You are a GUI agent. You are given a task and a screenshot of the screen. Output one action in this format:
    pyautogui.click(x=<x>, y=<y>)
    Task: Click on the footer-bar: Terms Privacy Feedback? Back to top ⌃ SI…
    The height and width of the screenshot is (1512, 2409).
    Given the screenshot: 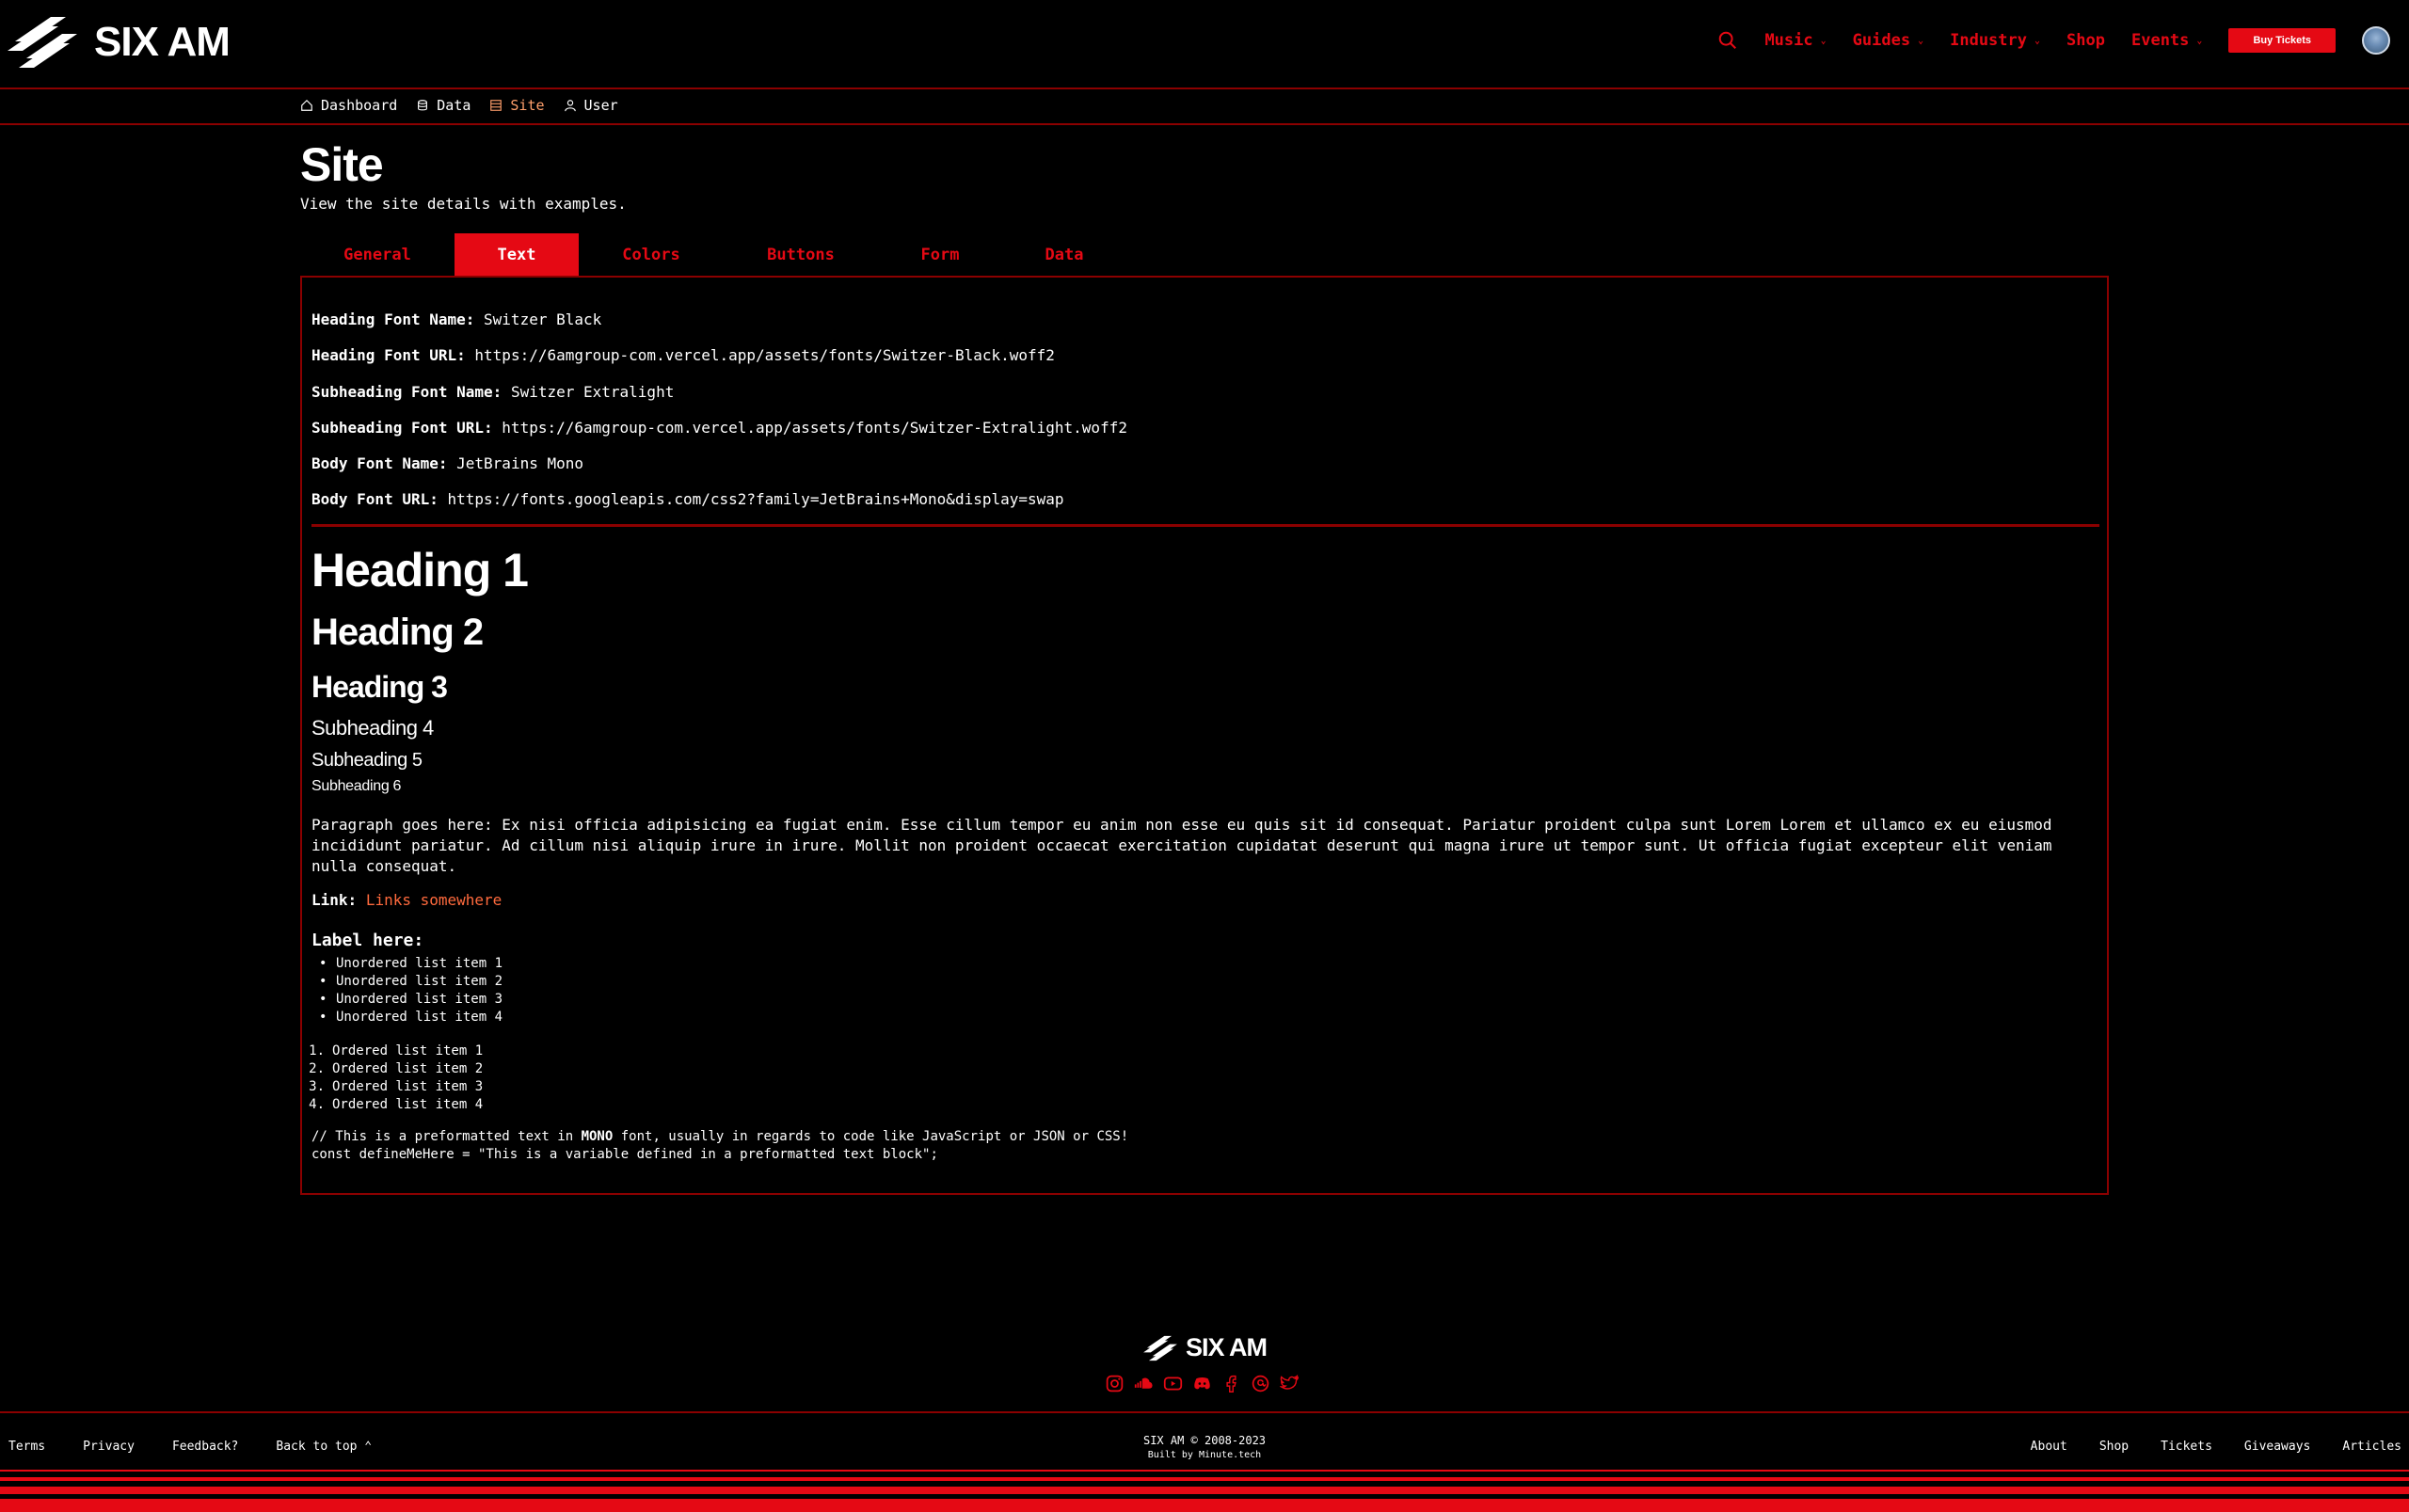 What is the action you would take?
    pyautogui.click(x=1205, y=1441)
    